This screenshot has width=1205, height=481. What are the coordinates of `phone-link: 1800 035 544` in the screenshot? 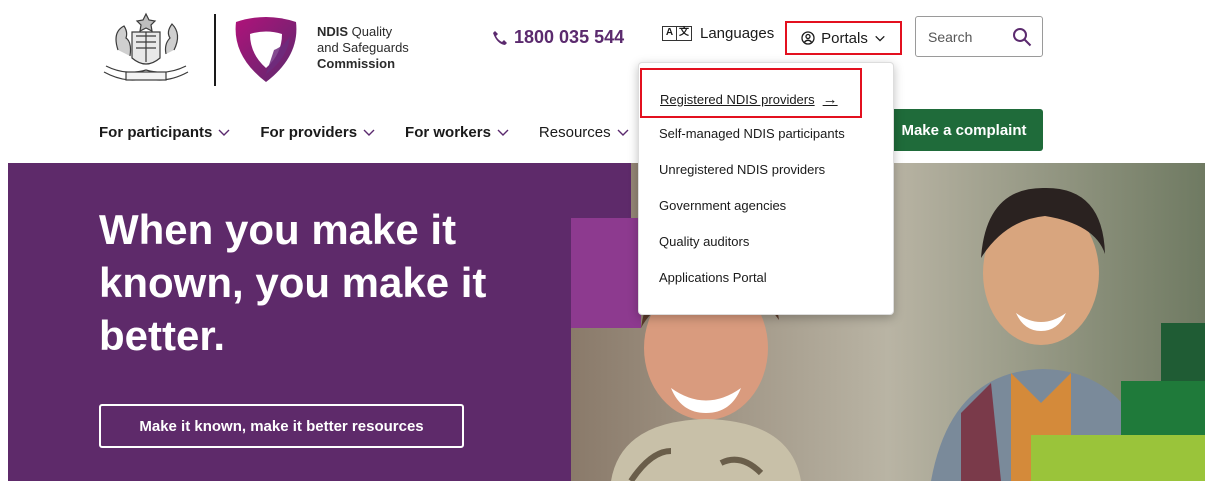 It's located at (558, 37).